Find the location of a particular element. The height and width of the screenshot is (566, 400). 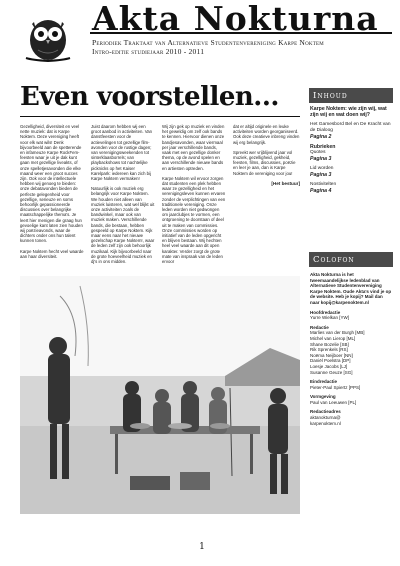

toc-item: Nostivitelten Pagina 4 is located at coordinates (351, 188).